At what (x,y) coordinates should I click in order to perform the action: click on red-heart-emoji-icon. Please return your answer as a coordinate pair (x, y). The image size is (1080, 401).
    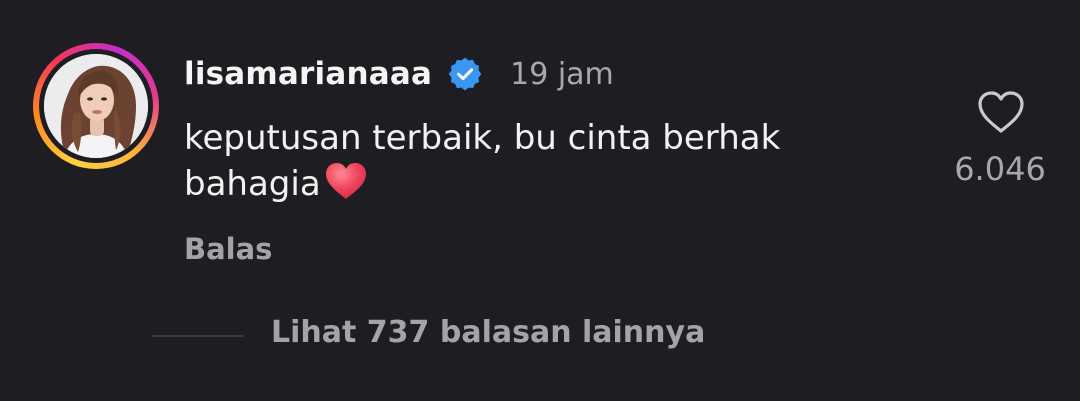
    Looking at the image, I should click on (346, 181).